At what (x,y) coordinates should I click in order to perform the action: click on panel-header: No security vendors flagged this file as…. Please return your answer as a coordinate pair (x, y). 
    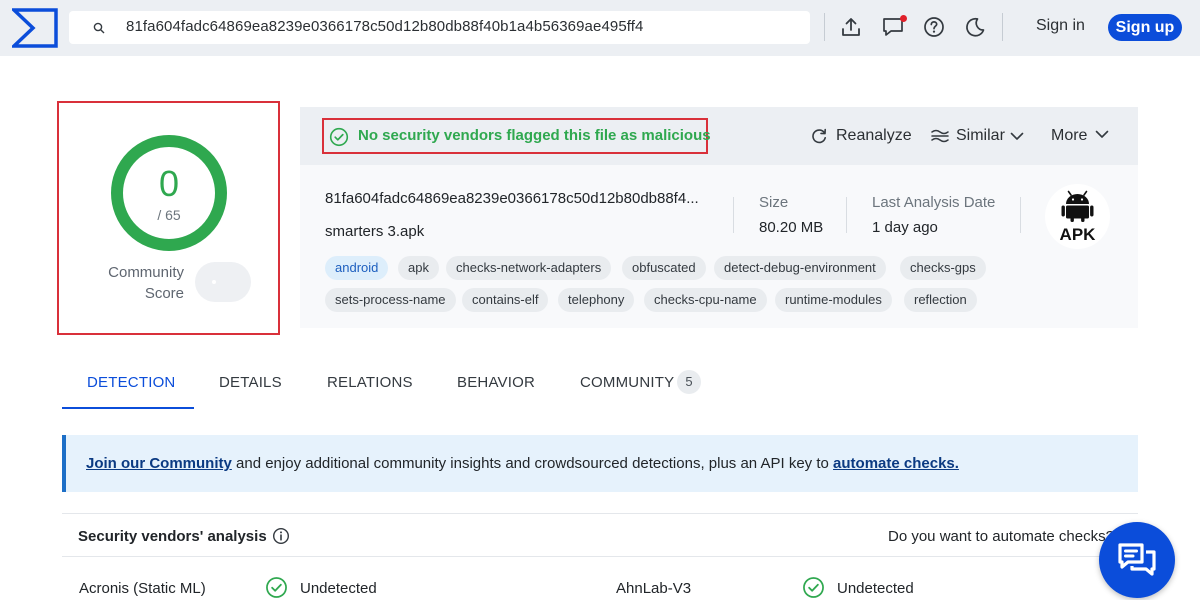
    Looking at the image, I should click on (719, 136).